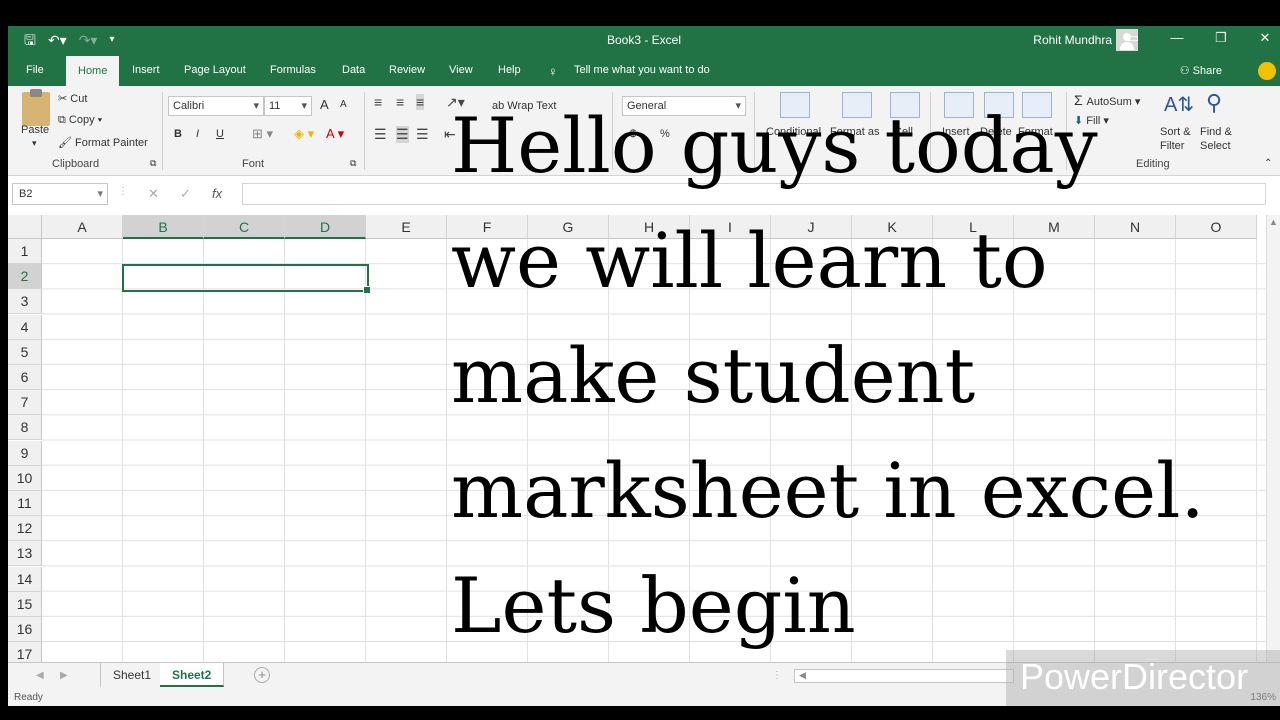  I want to click on brush-icon: 🖌, so click(67, 143).